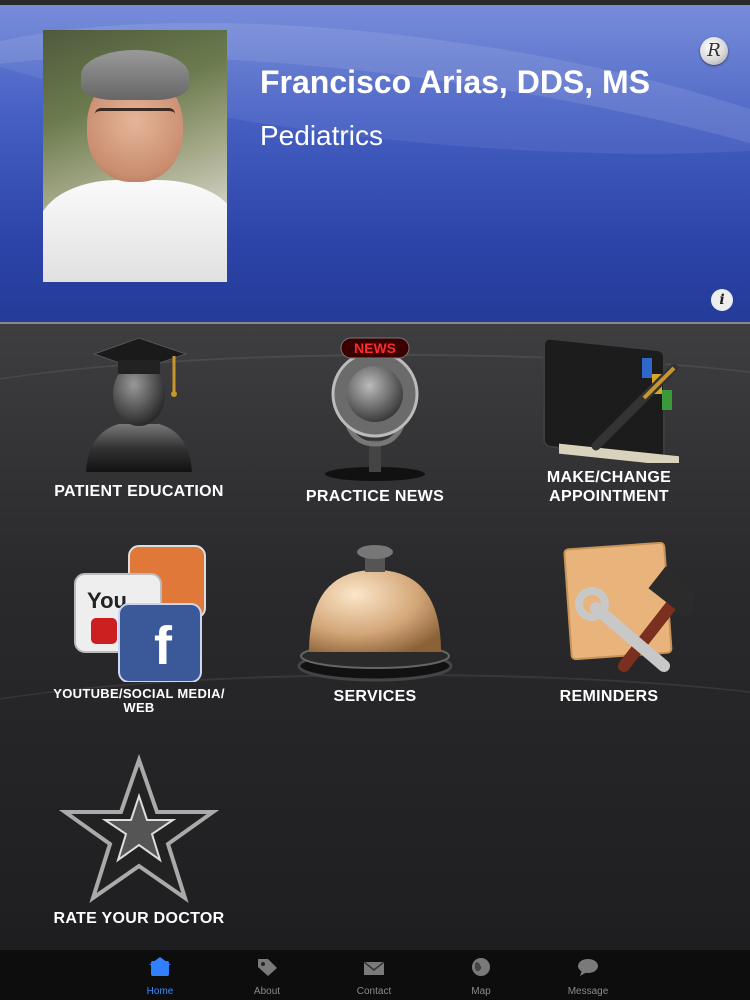 The width and height of the screenshot is (750, 1000). Describe the element at coordinates (455, 82) in the screenshot. I see `doctor-name: Francisco Arias, DDS, MS` at that location.